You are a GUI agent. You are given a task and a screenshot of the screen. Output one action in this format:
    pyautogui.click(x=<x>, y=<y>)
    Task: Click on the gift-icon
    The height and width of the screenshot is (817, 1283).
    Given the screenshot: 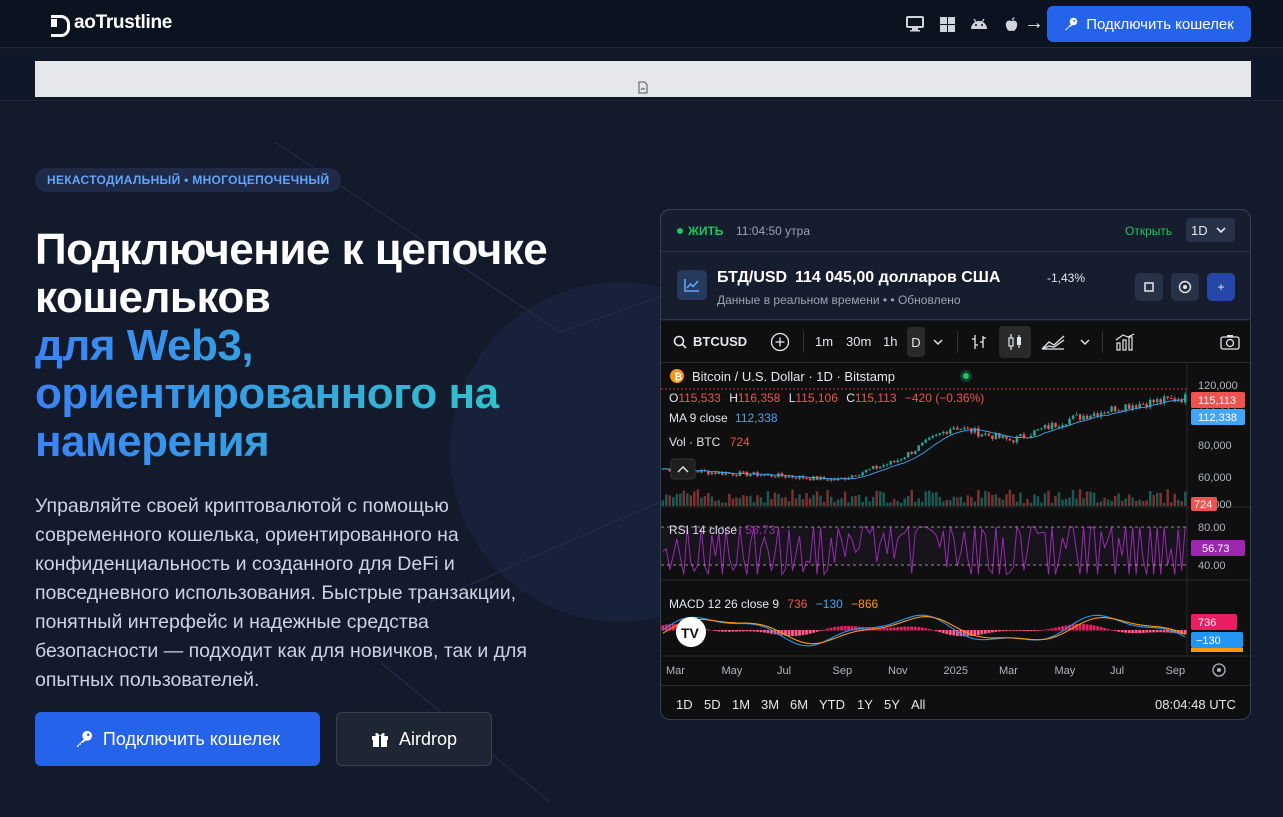 What is the action you would take?
    pyautogui.click(x=379, y=739)
    